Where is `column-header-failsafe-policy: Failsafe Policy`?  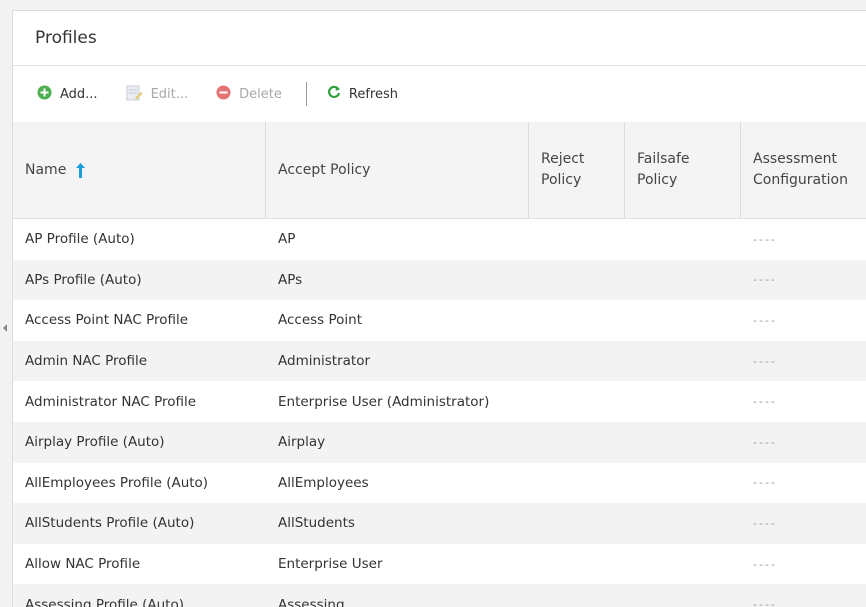
column-header-failsafe-policy: Failsafe Policy is located at coordinates (683, 170).